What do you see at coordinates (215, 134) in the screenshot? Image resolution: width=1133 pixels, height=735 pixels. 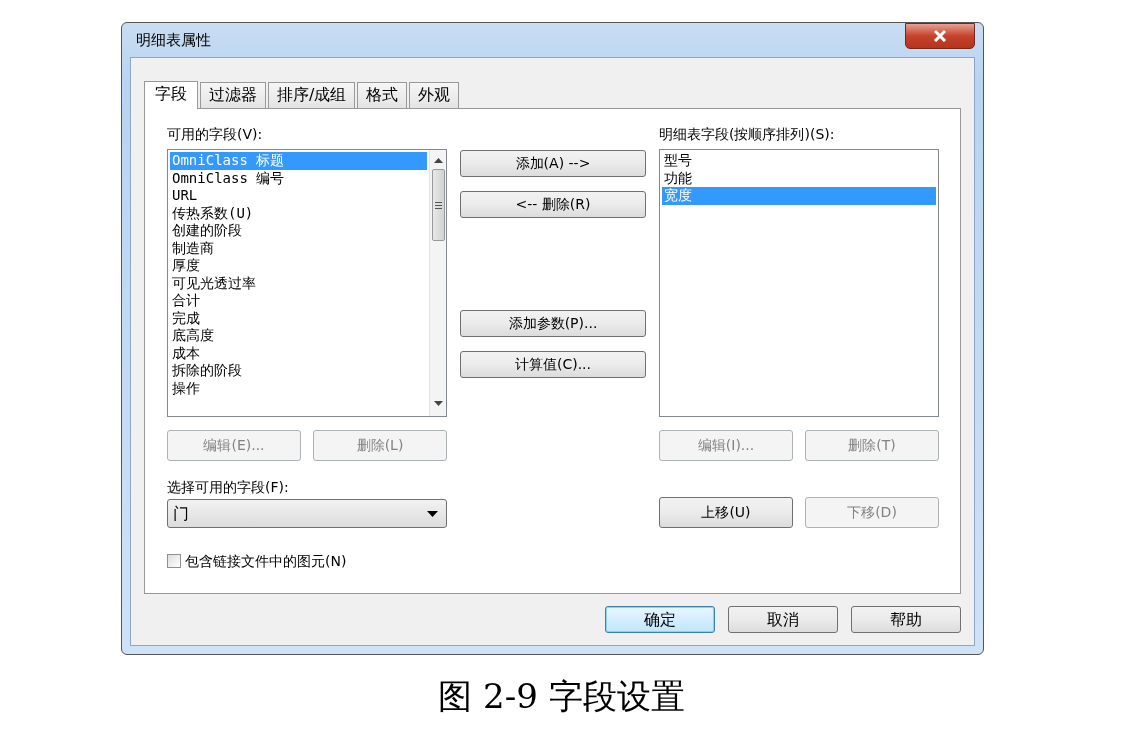 I see `list-label: 可用的字段(V):` at bounding box center [215, 134].